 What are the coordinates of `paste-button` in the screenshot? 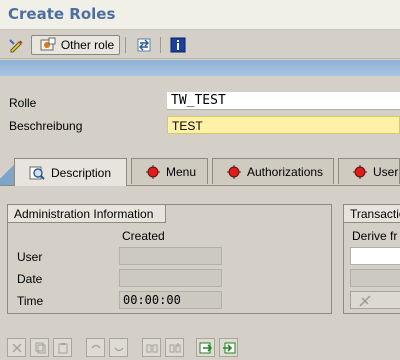 It's located at (62, 347).